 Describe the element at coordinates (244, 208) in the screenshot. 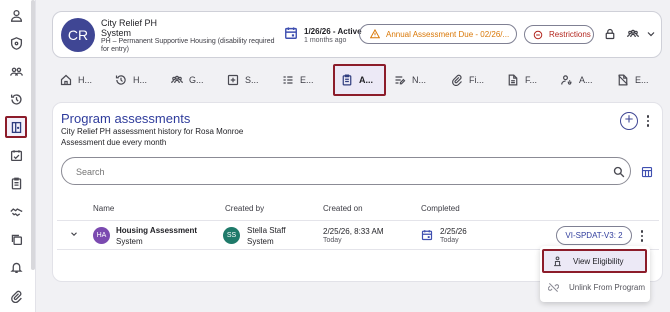

I see `column-header-created-by: Created by` at that location.